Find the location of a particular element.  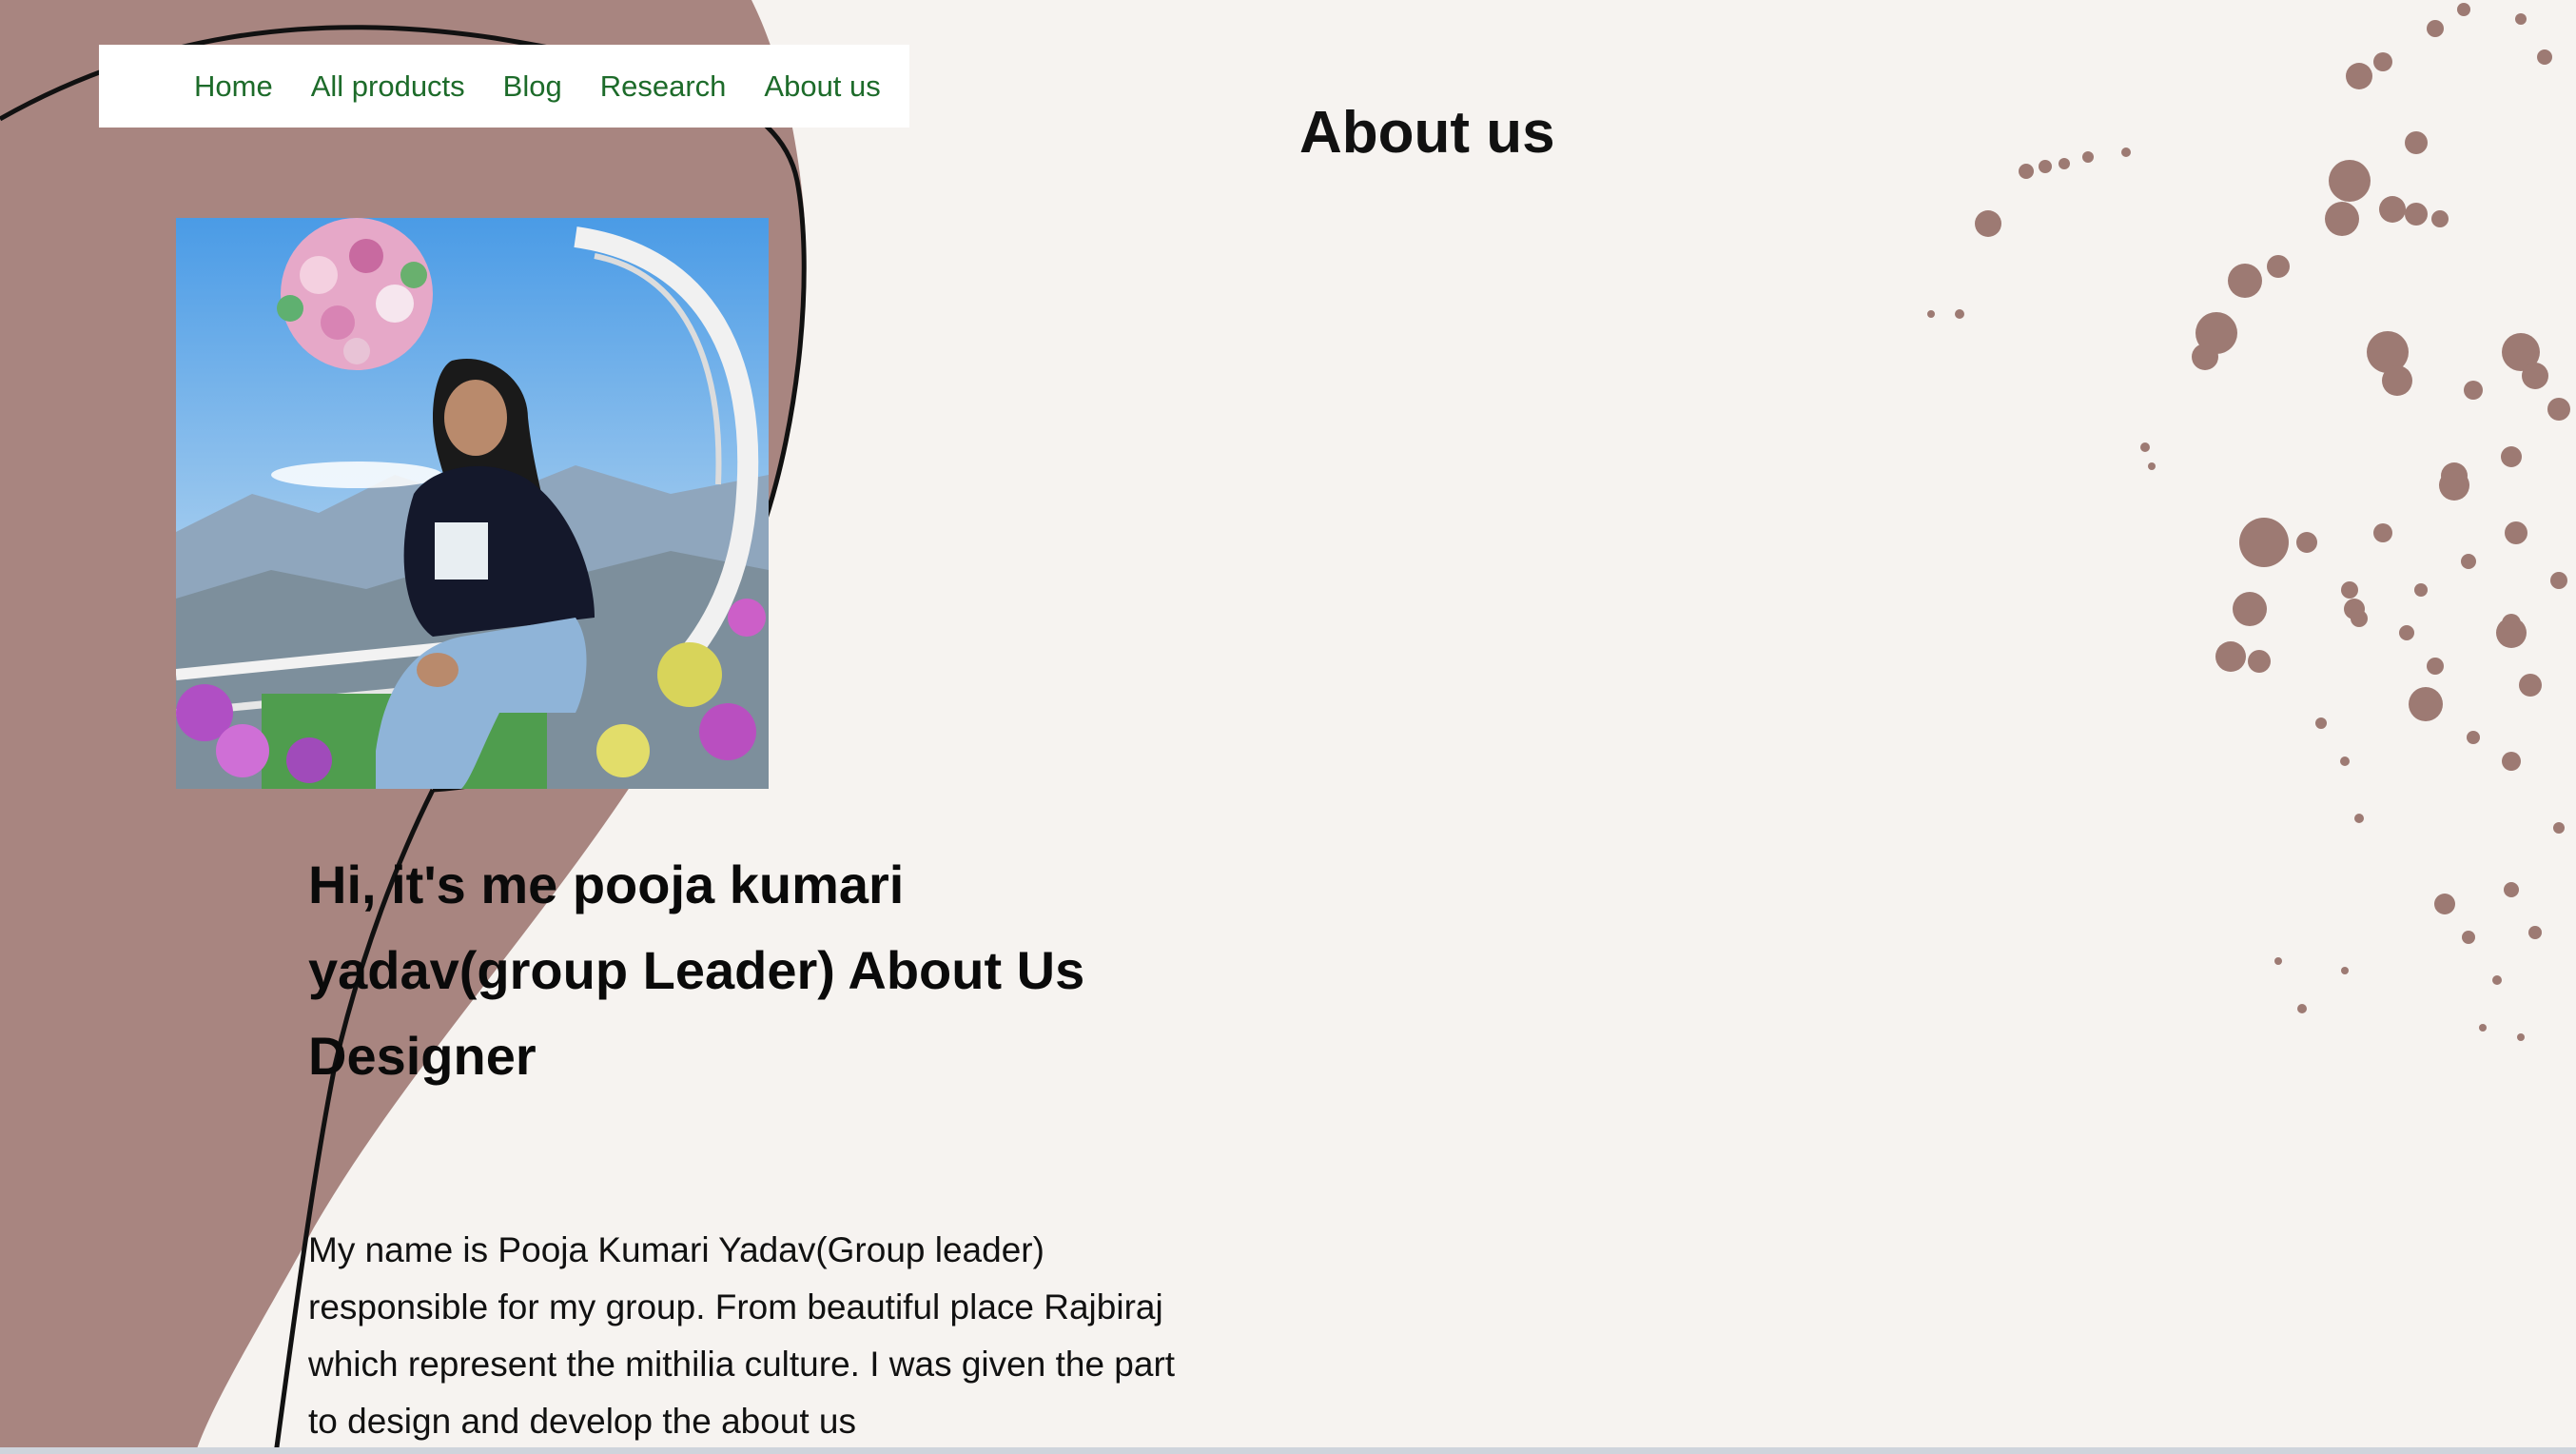

nav-all-products-link: All products is located at coordinates (388, 86).